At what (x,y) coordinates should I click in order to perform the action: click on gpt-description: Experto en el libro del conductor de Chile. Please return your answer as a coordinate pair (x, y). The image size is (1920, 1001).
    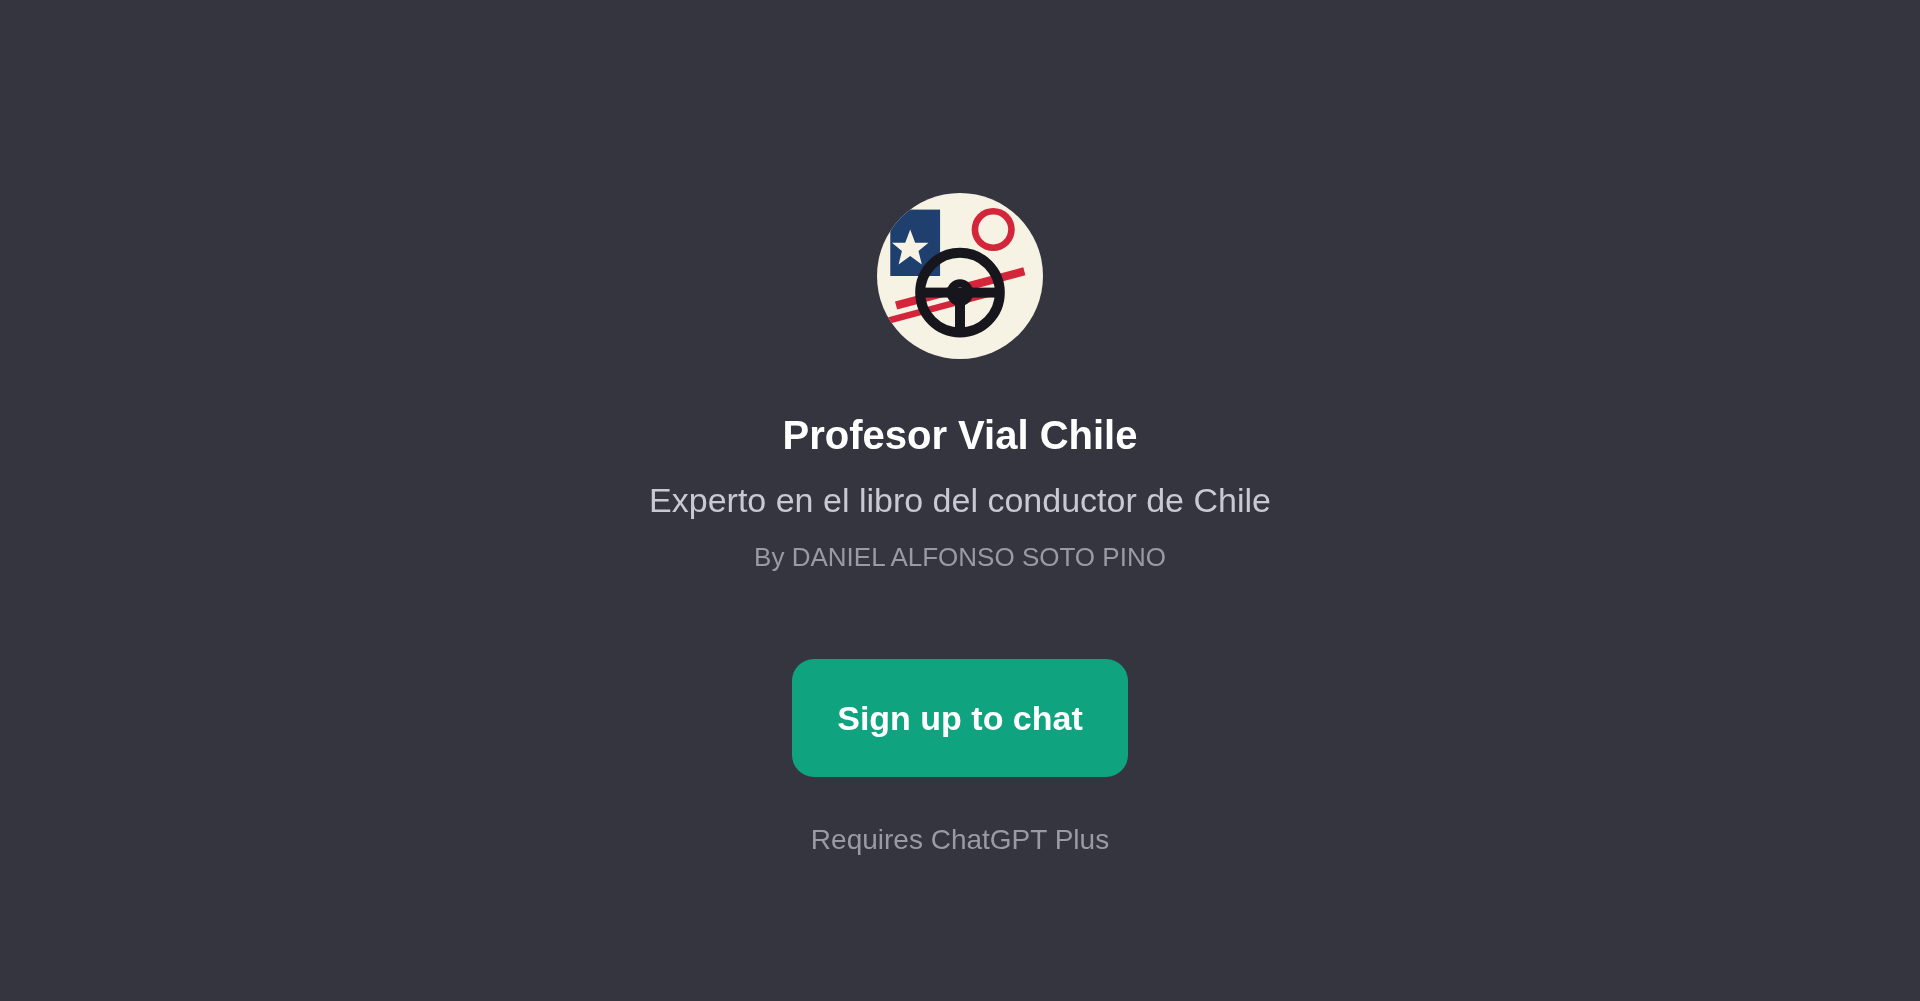
    Looking at the image, I should click on (960, 500).